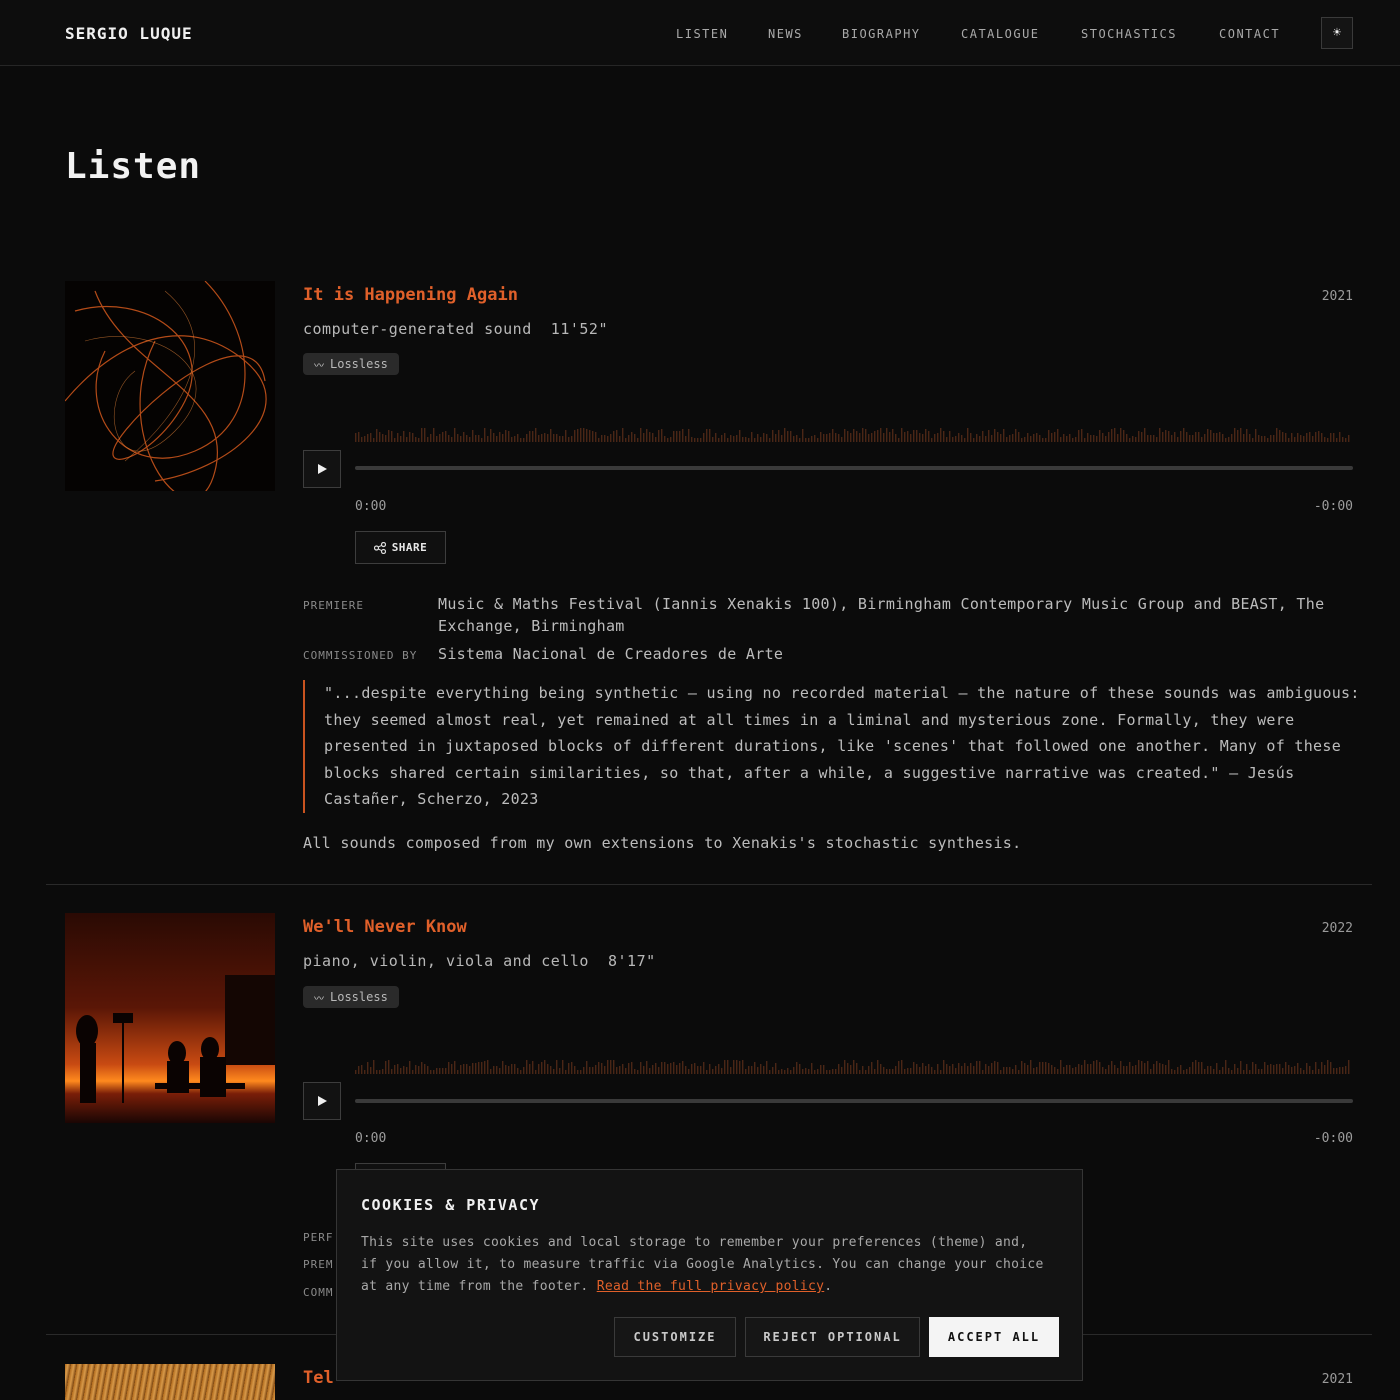 Image resolution: width=1400 pixels, height=1400 pixels. I want to click on track-year-2: 2022, so click(1337, 928).